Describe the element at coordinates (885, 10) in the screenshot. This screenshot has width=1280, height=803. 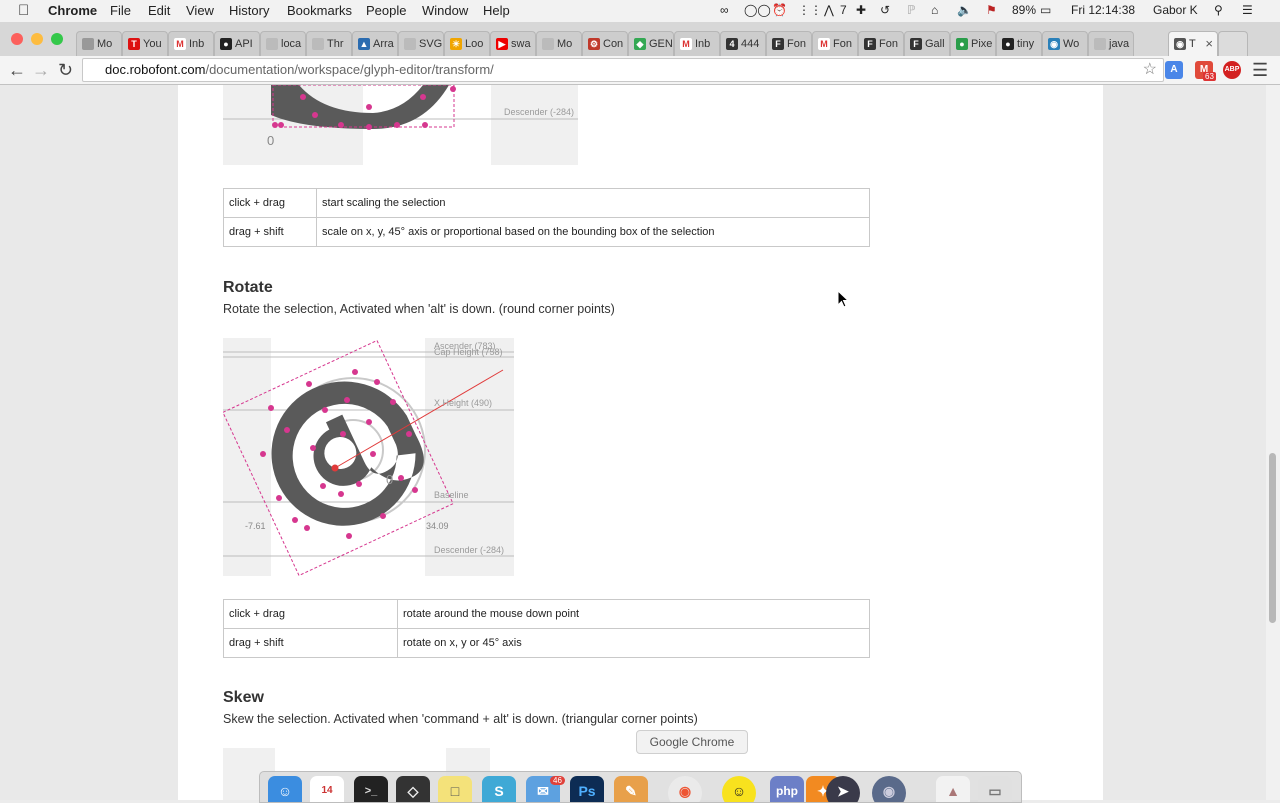
I see `time-machine-icon: ↺` at that location.